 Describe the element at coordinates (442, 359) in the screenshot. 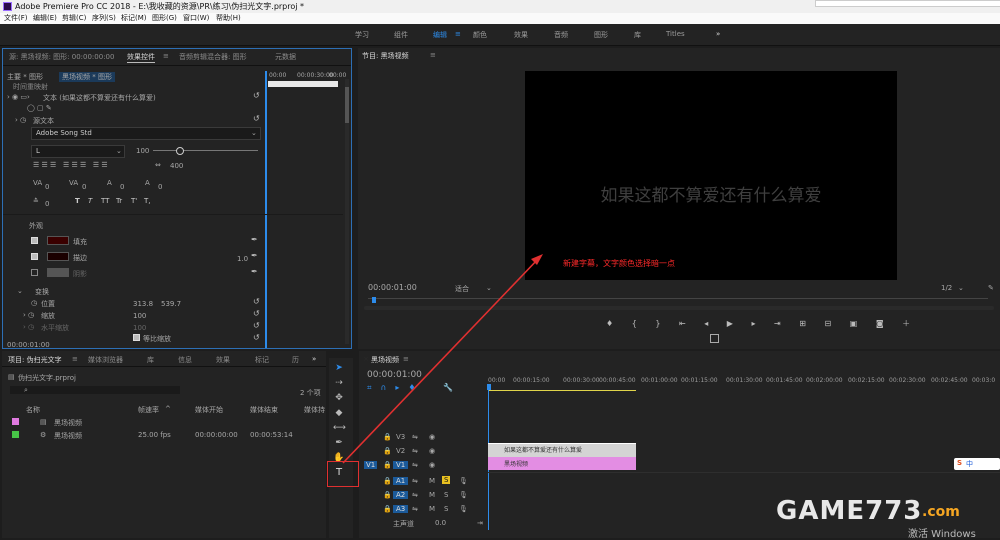

I see `annotation-arrow` at that location.